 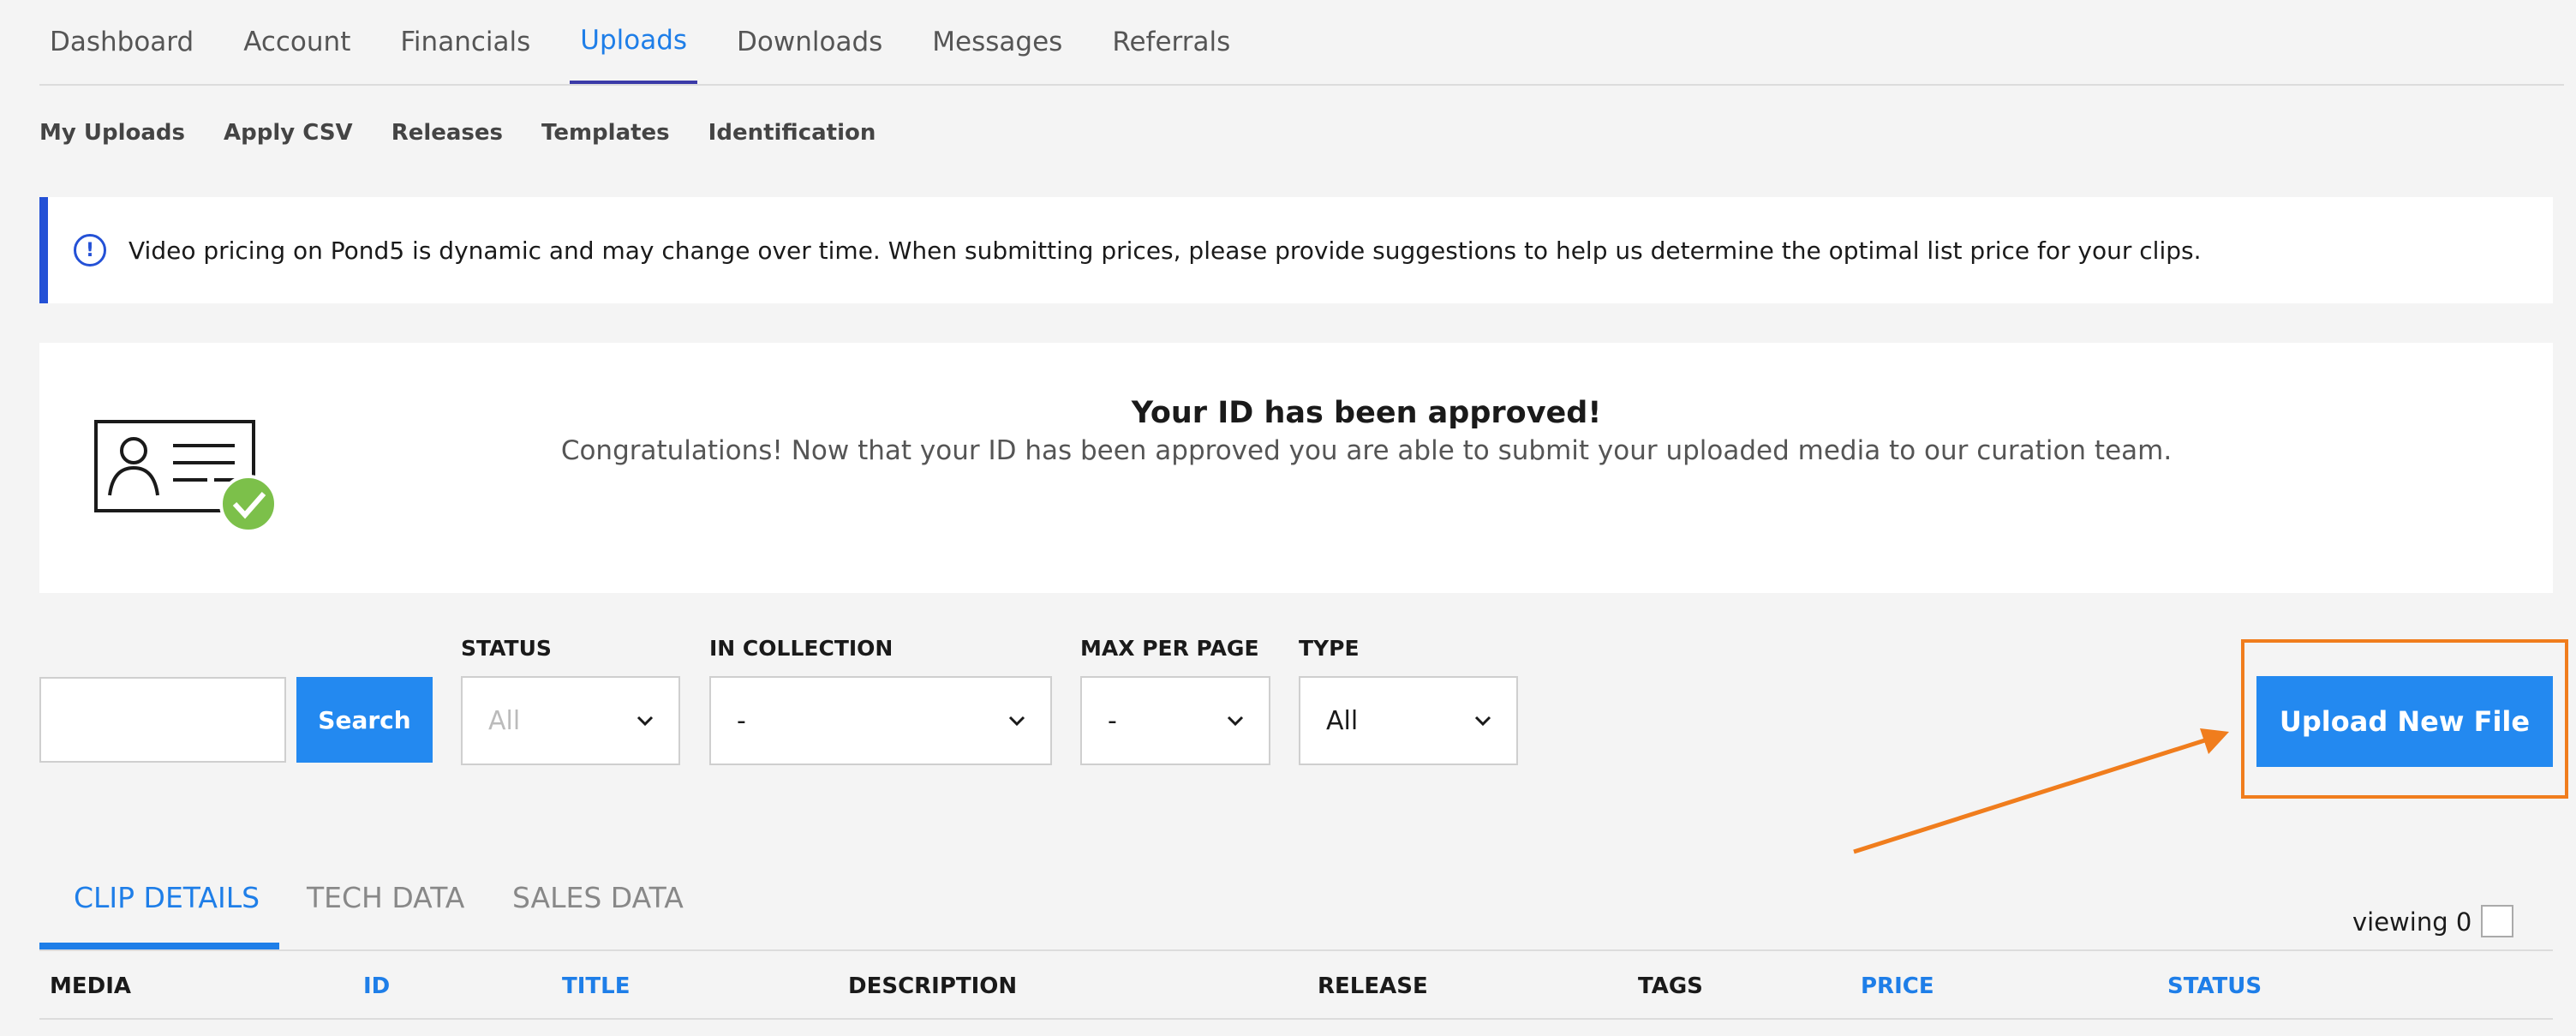 I want to click on collection-select: -, so click(x=881, y=720).